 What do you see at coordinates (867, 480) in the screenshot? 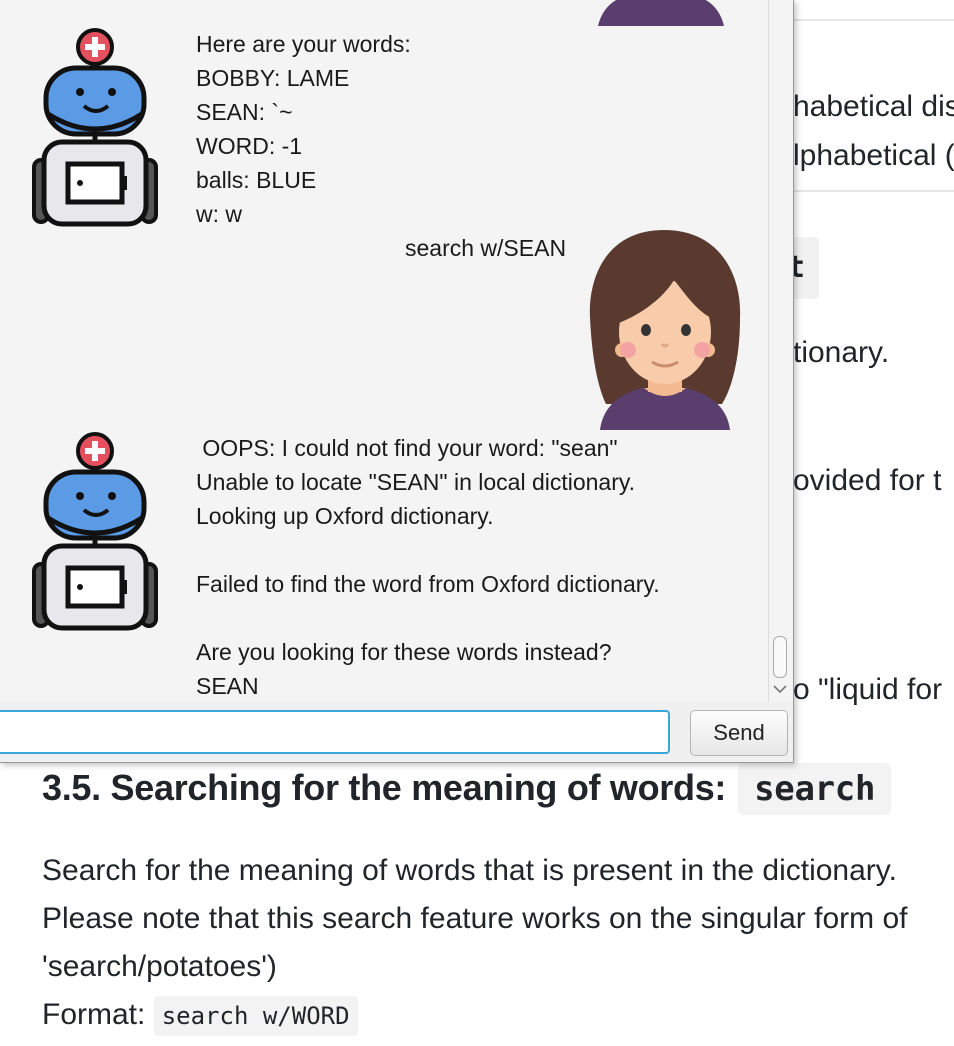
I see `doc-text-fragment: ovided for t` at bounding box center [867, 480].